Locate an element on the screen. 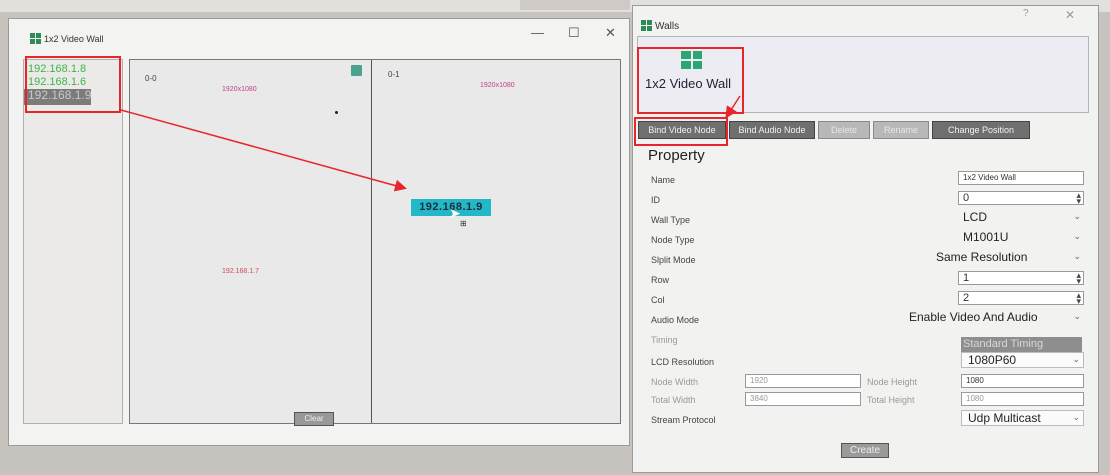 Image resolution: width=1110 pixels, height=475 pixels. window-title: Walls is located at coordinates (667, 26).